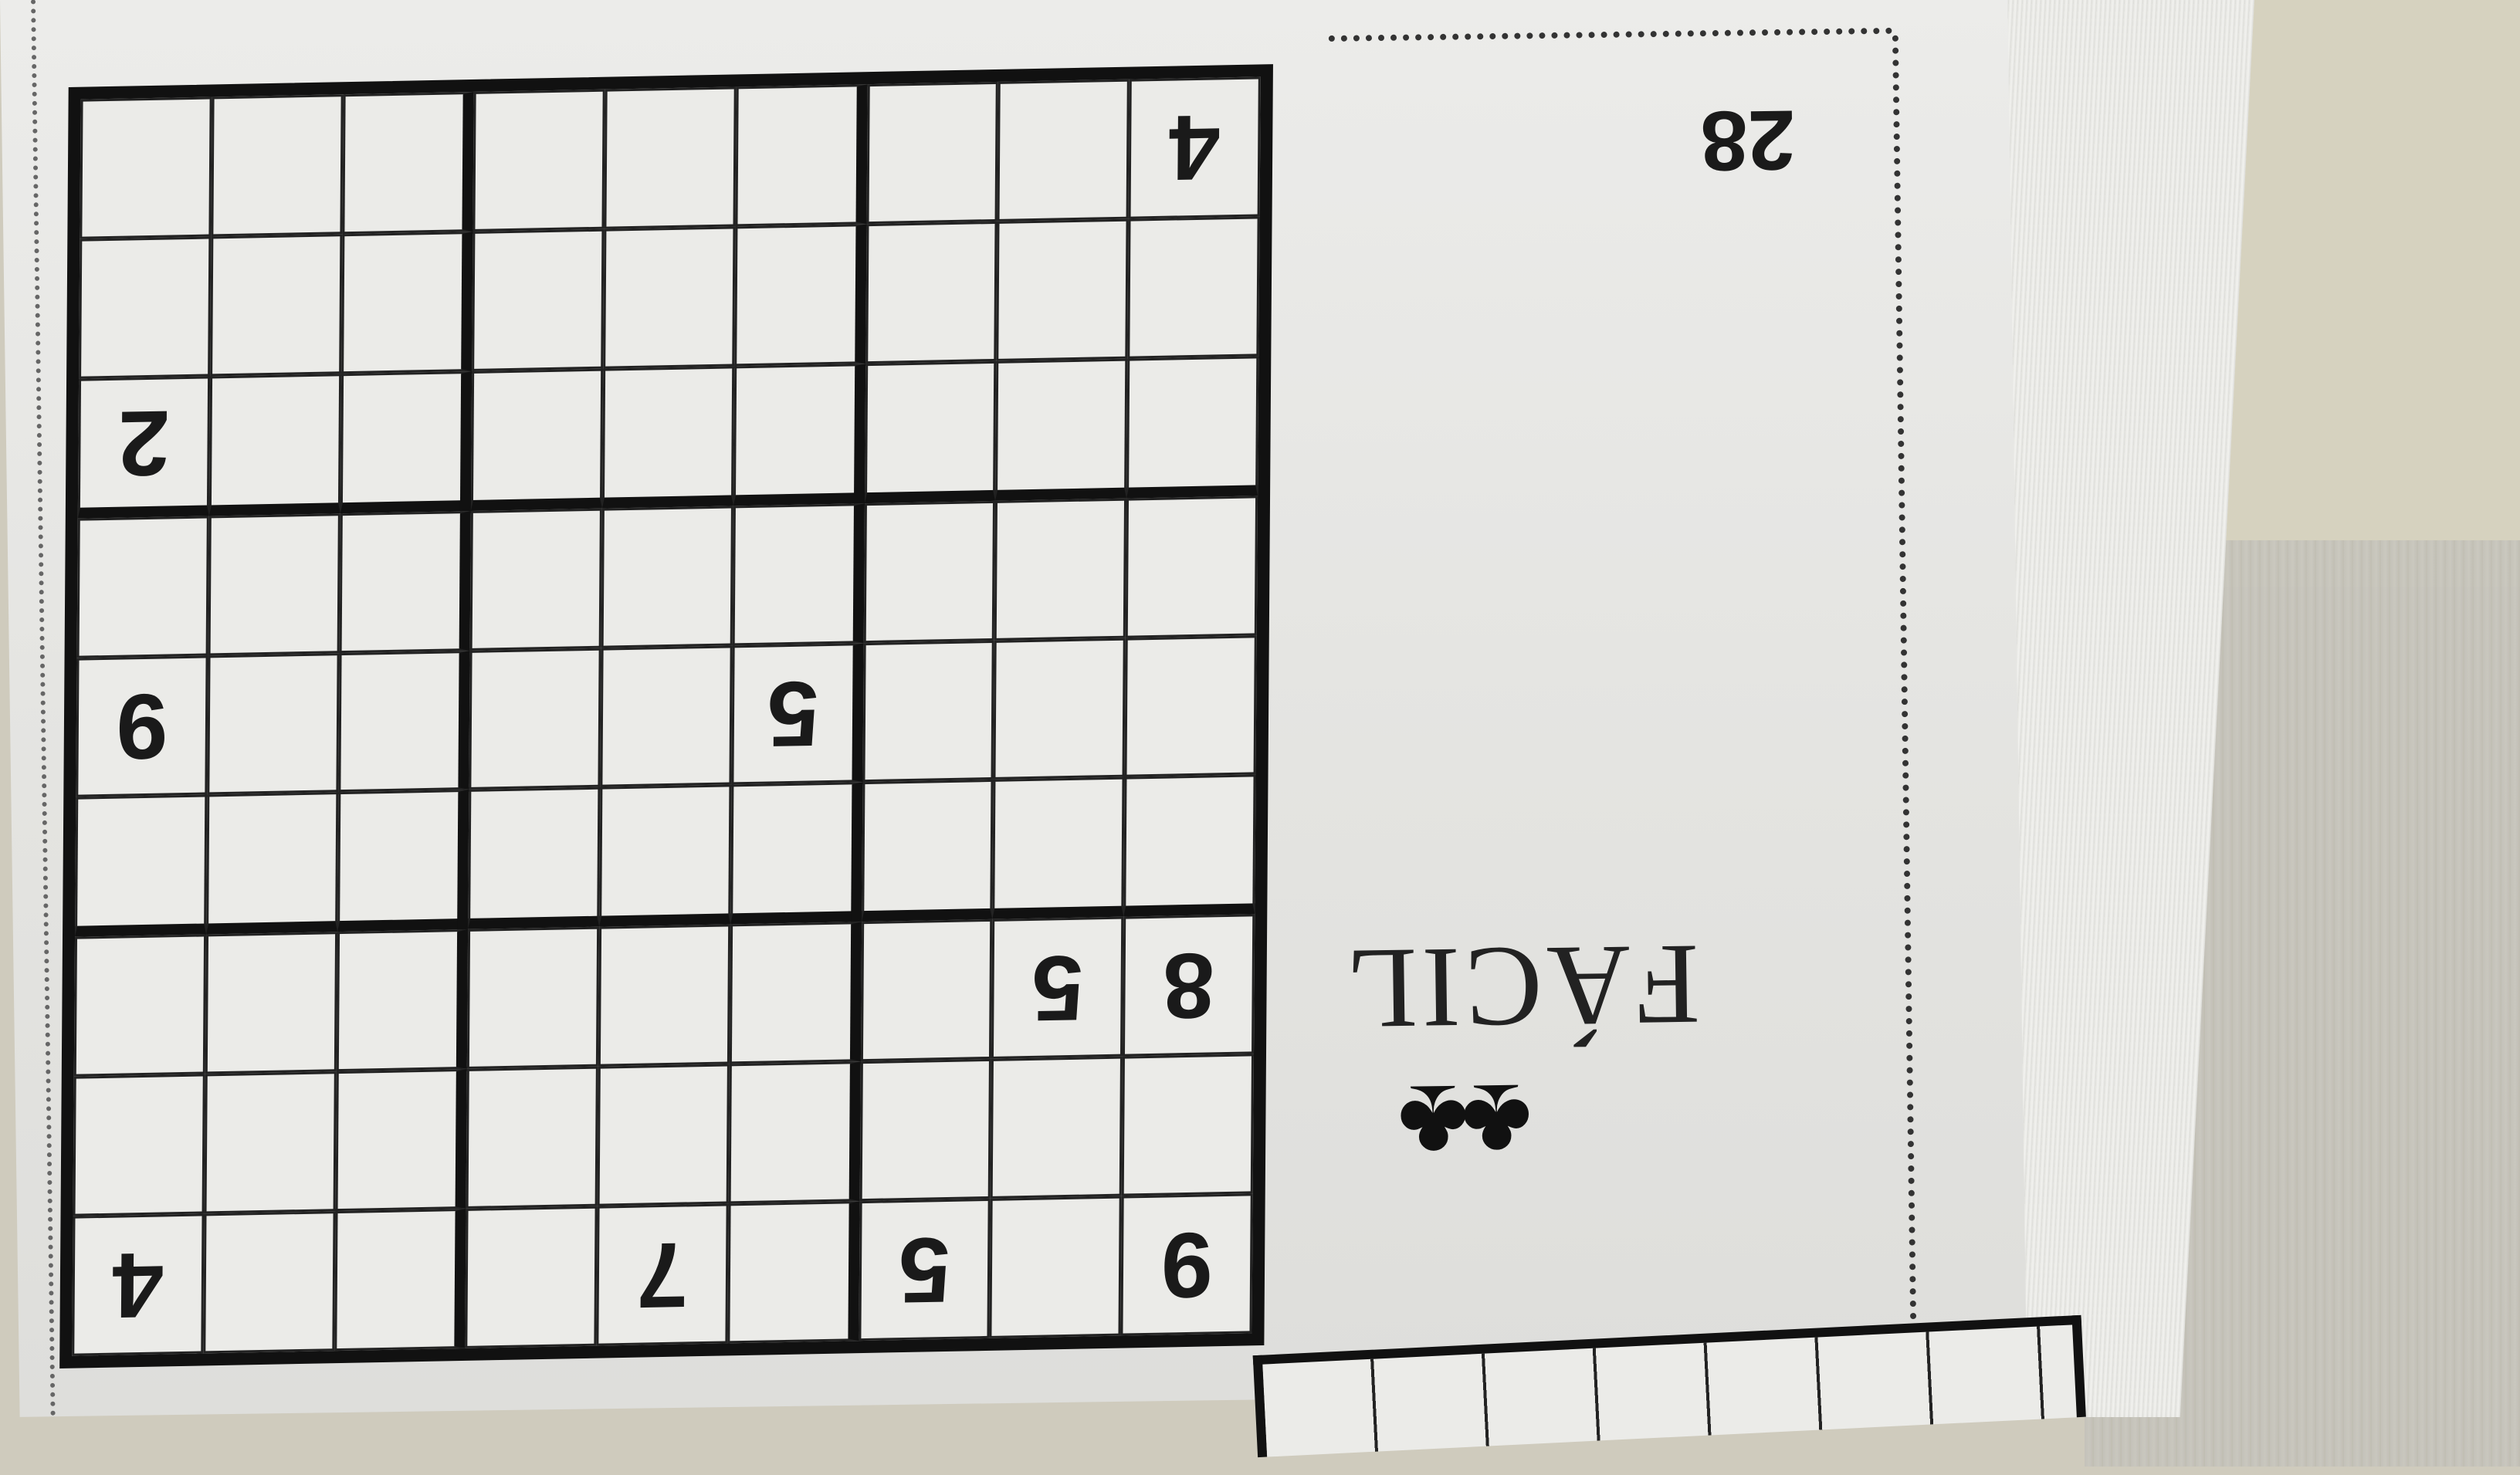  What do you see at coordinates (663, 1274) in the screenshot?
I see `sudoku-cell: 7` at bounding box center [663, 1274].